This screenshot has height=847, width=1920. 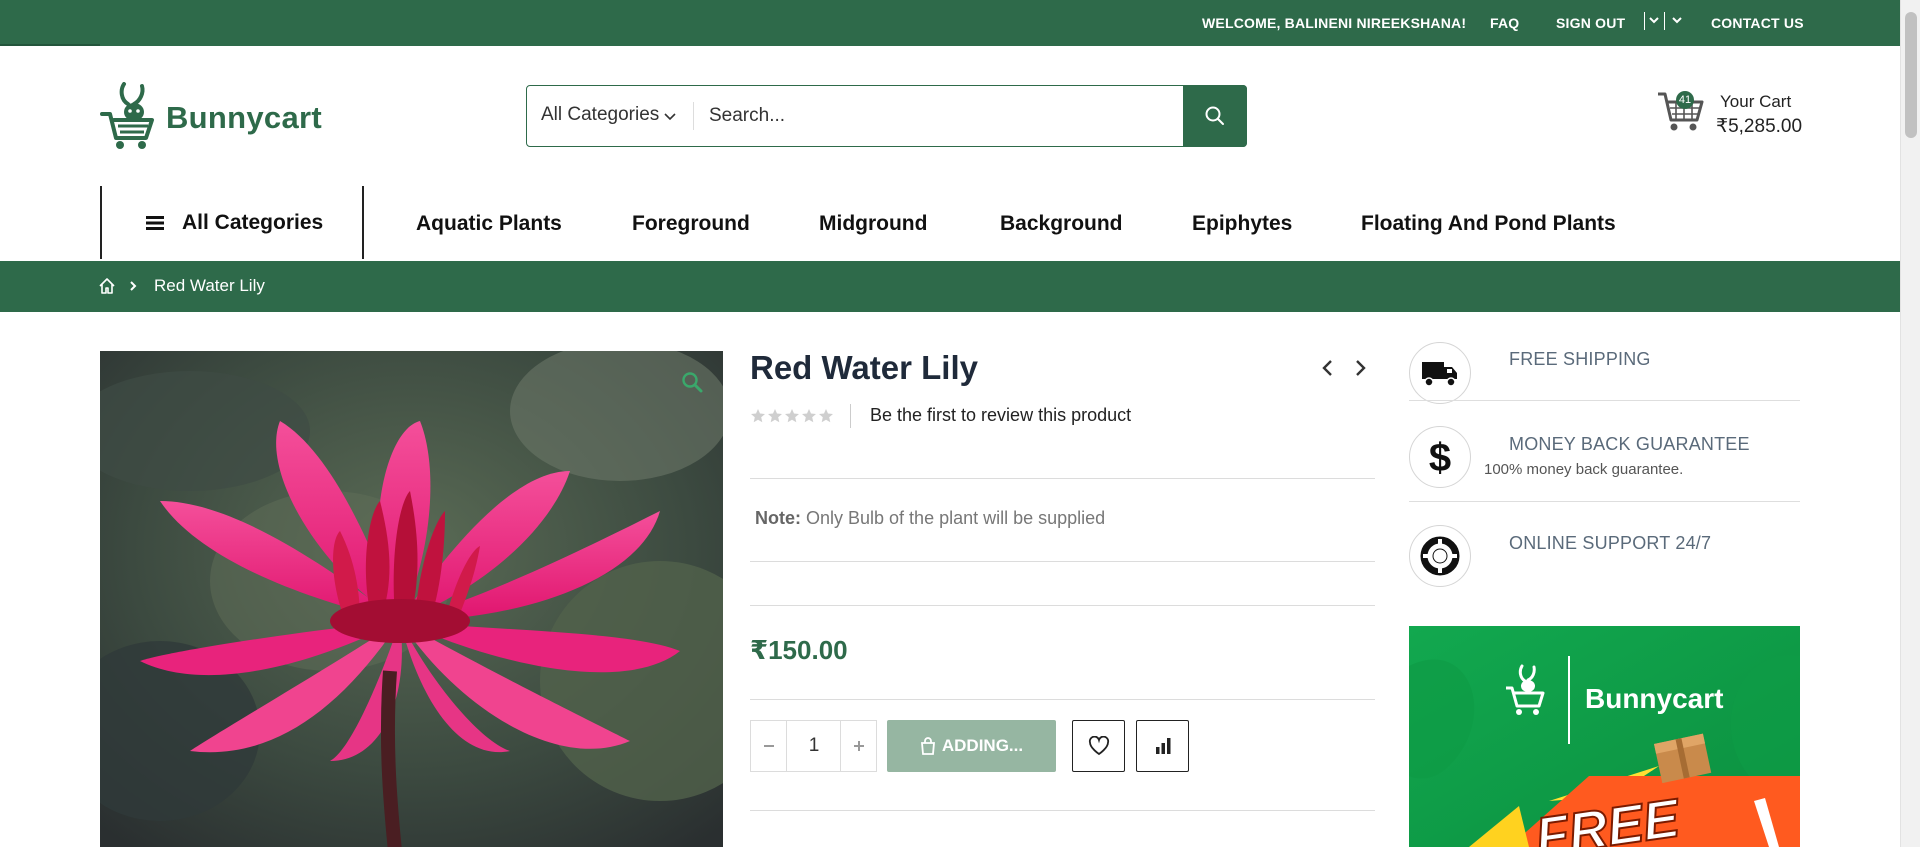 I want to click on promo-graphic: Bunnycart FREE, so click(x=1604, y=736).